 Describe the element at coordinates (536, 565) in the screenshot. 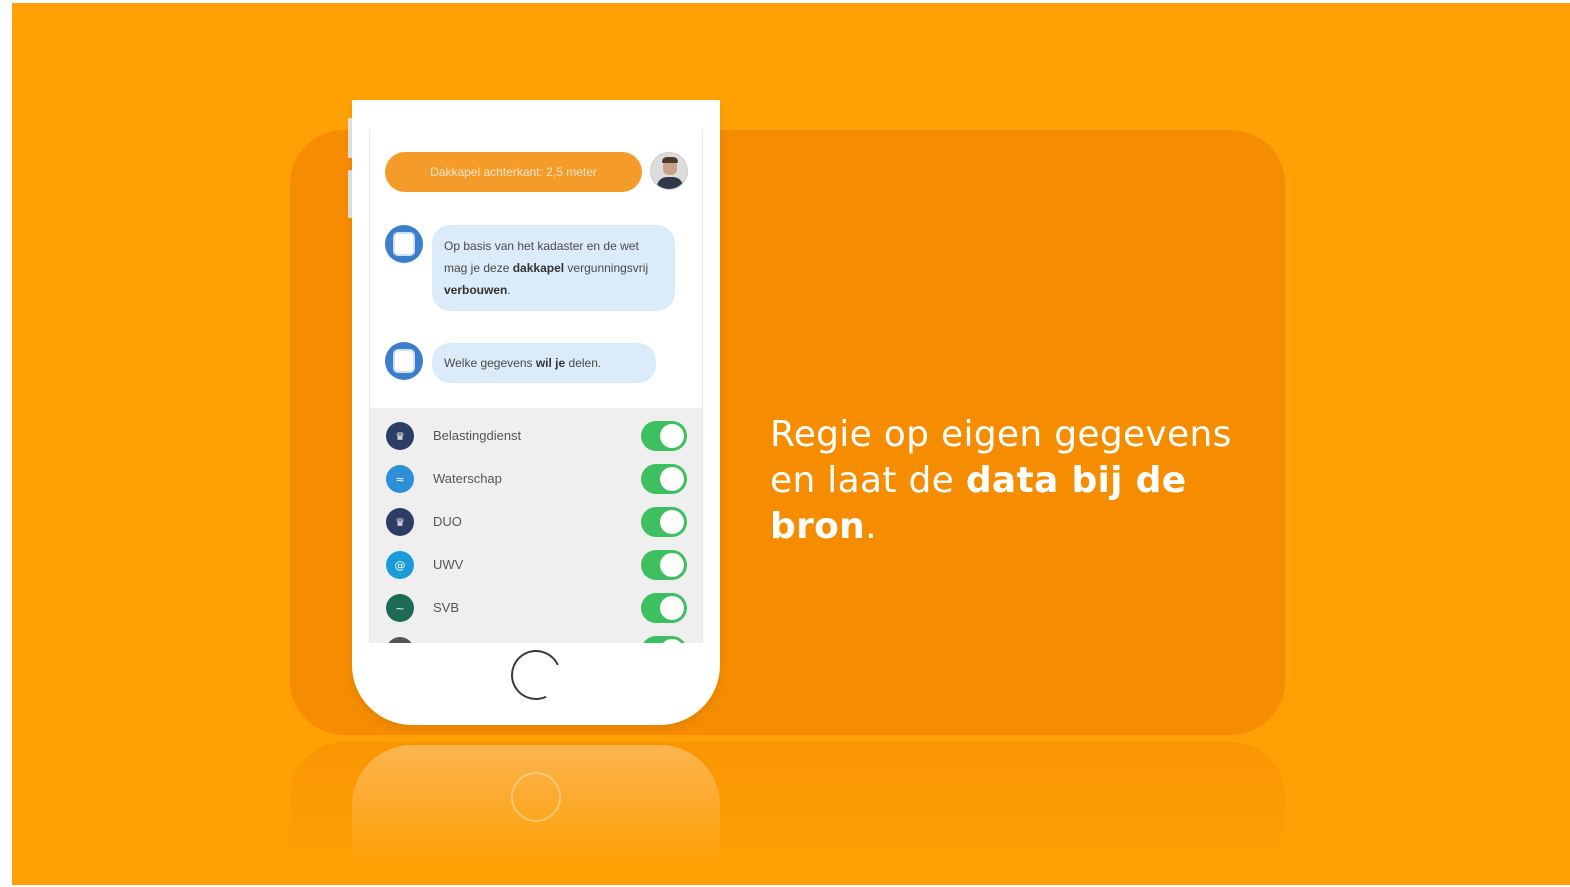

I see `list-item: @ UWV` at that location.